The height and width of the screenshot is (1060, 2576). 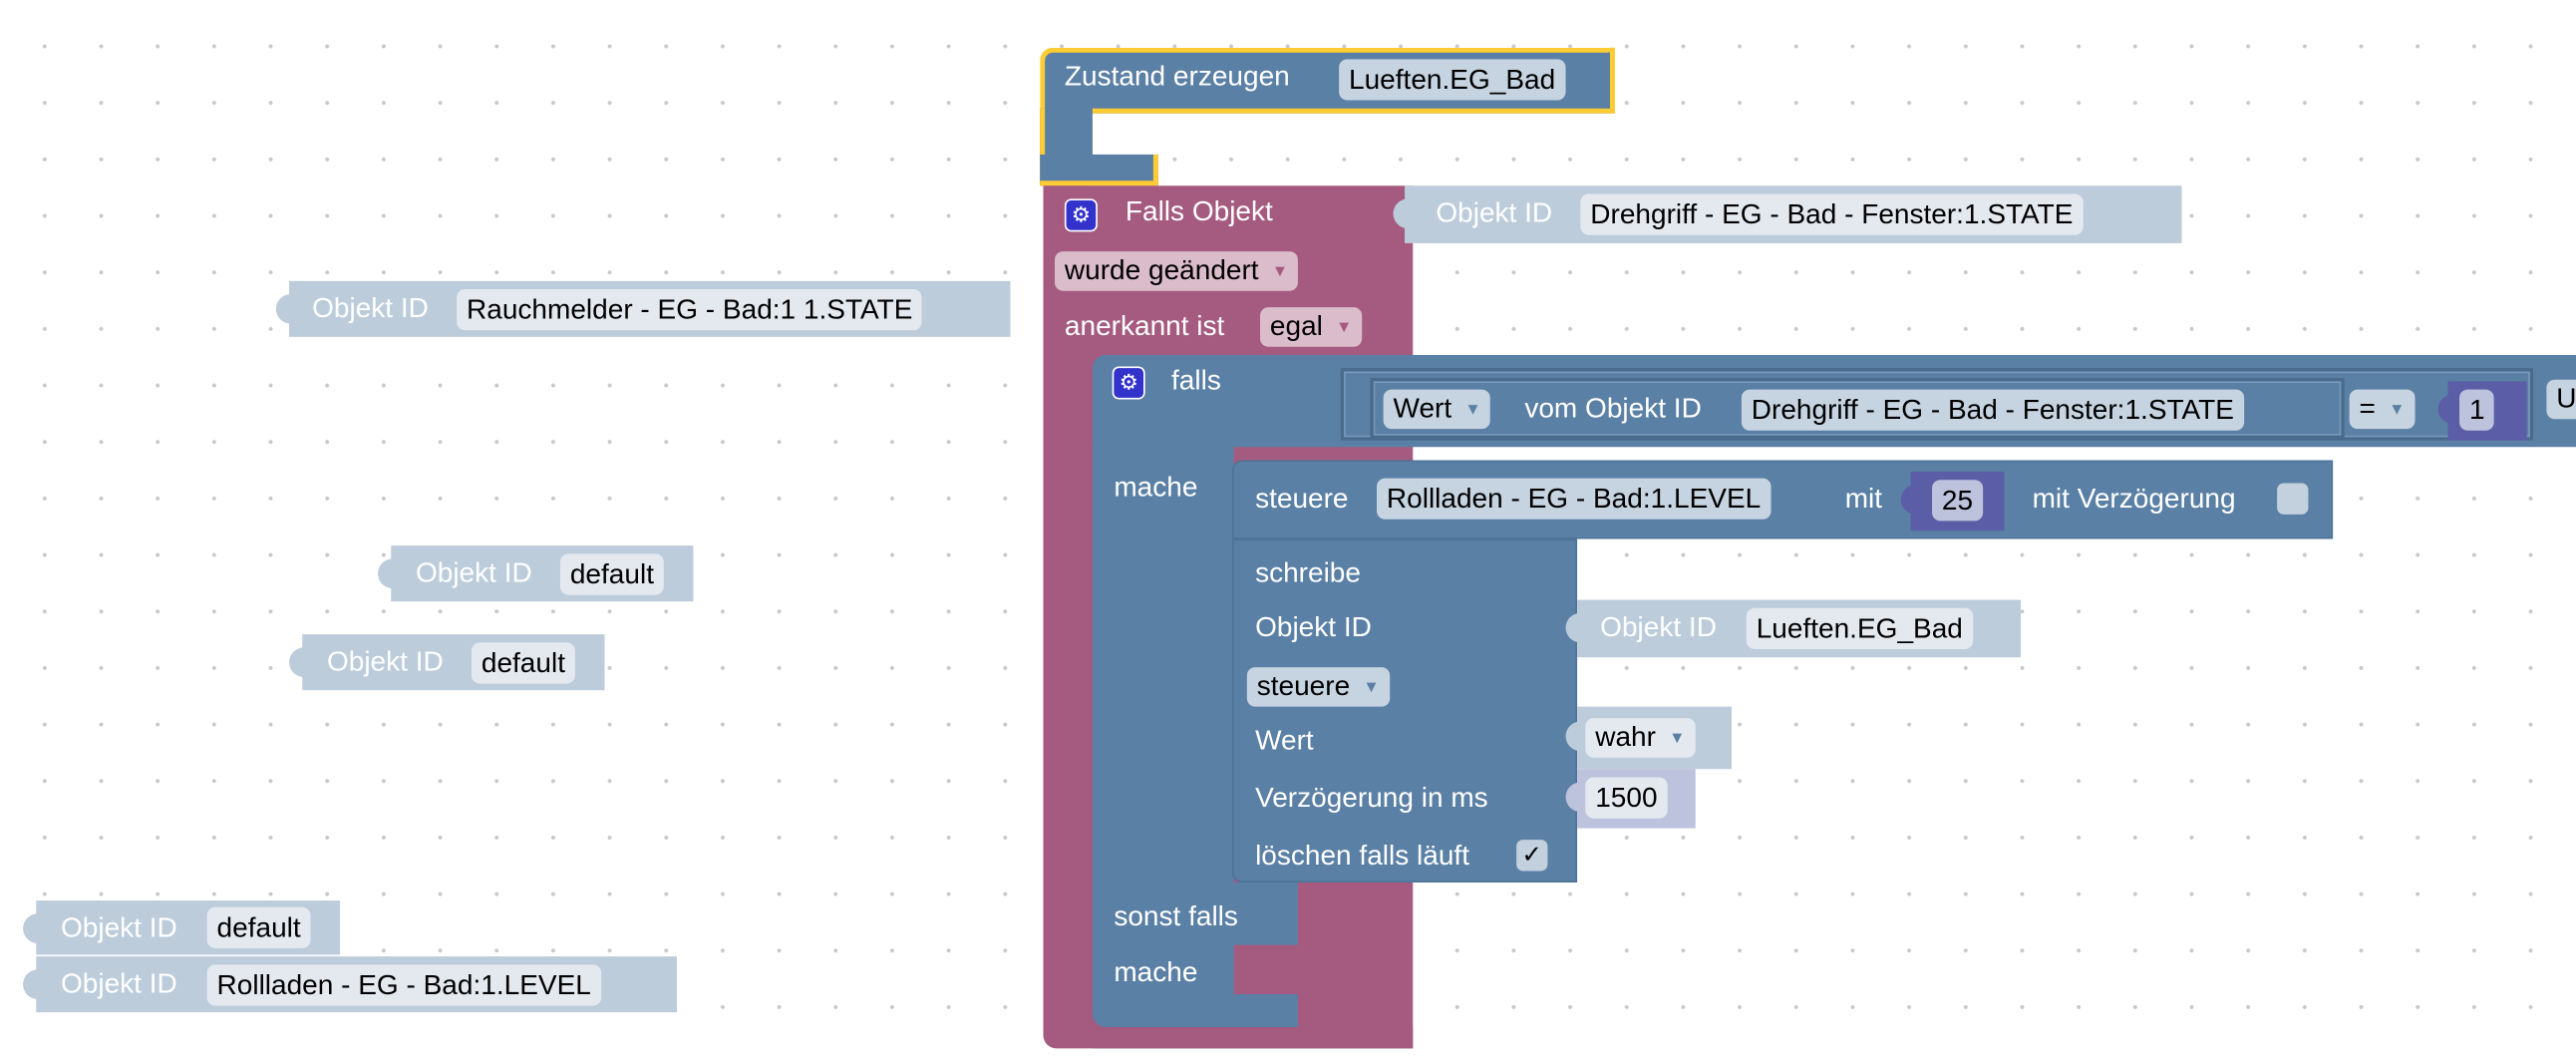 What do you see at coordinates (2382, 409) in the screenshot?
I see `operator-dropdown: = ▼` at bounding box center [2382, 409].